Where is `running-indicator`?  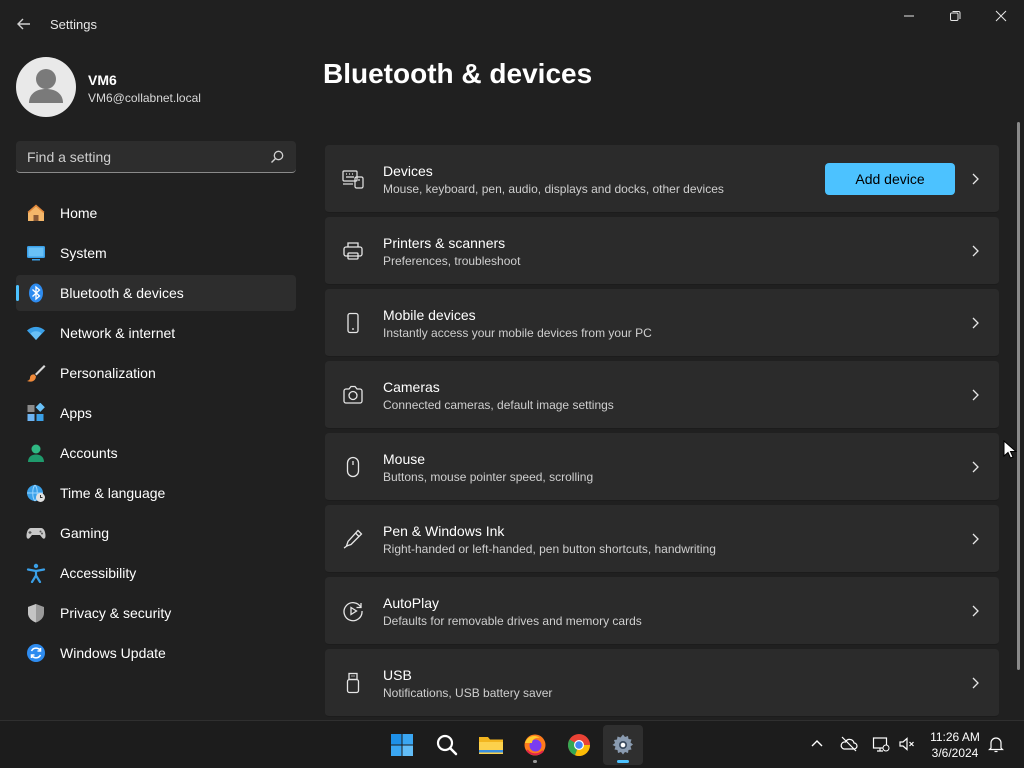
running-indicator is located at coordinates (535, 761).